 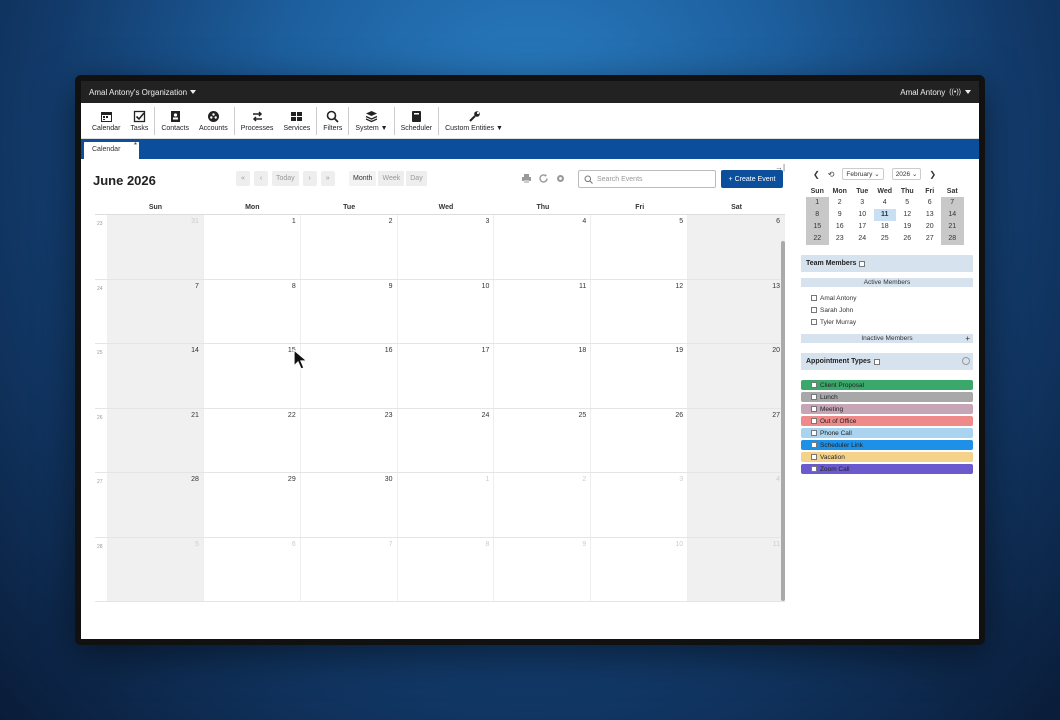 I want to click on toolbar-tasks: Tasks, so click(x=139, y=121).